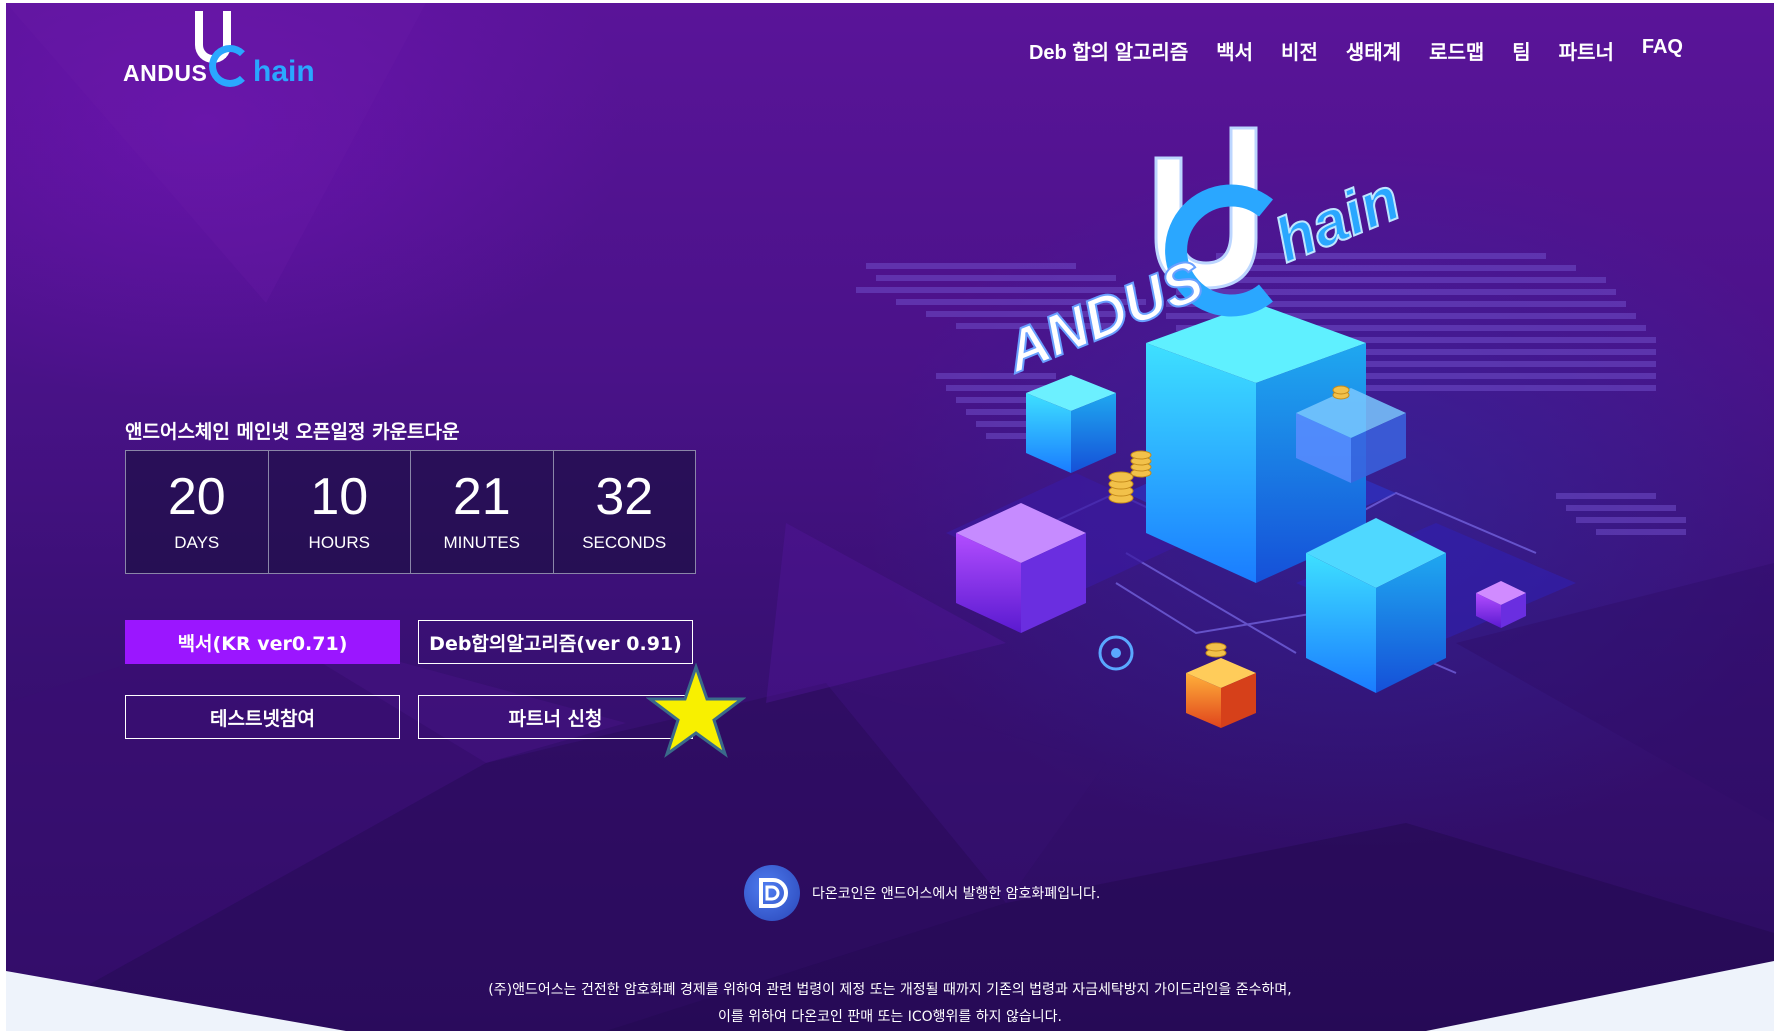  I want to click on disclaimer-line-2: 이를 위하여 다온코인 판매 또는 ICO행위를 하지 않습니다., so click(890, 1017).